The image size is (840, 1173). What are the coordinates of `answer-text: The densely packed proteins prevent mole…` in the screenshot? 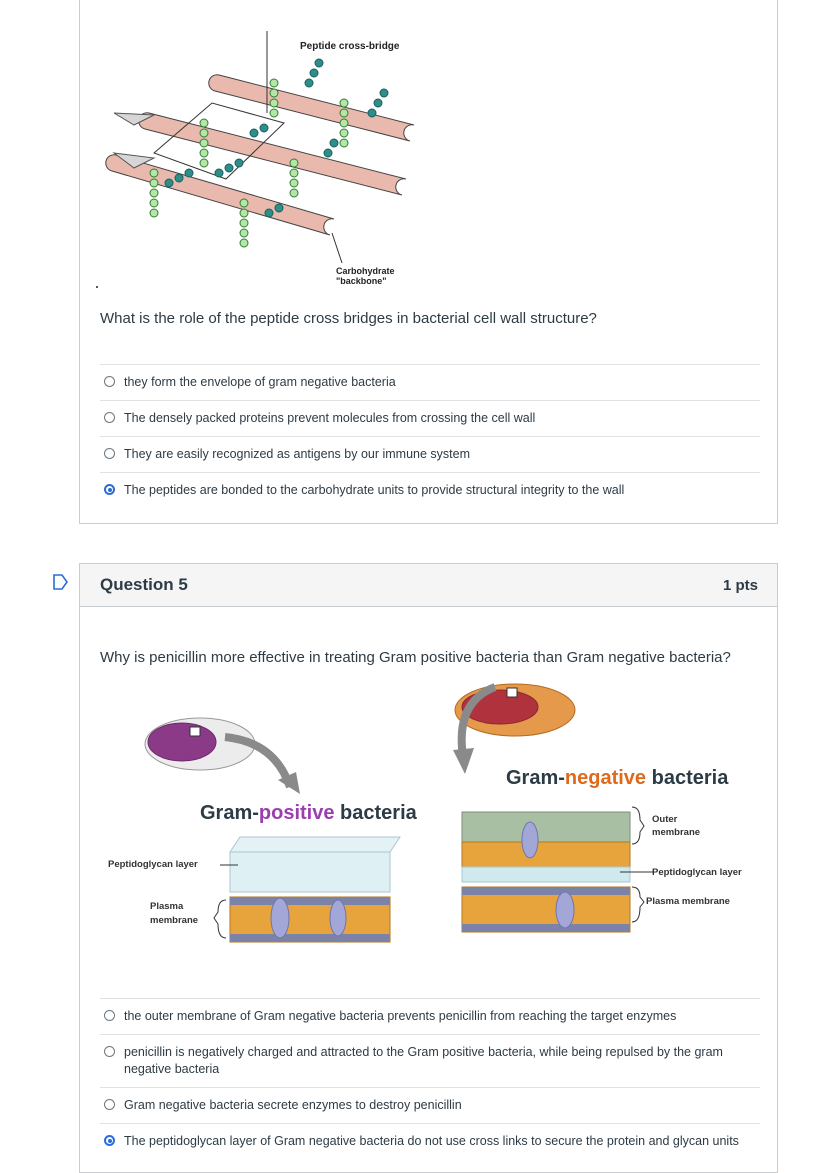 It's located at (330, 418).